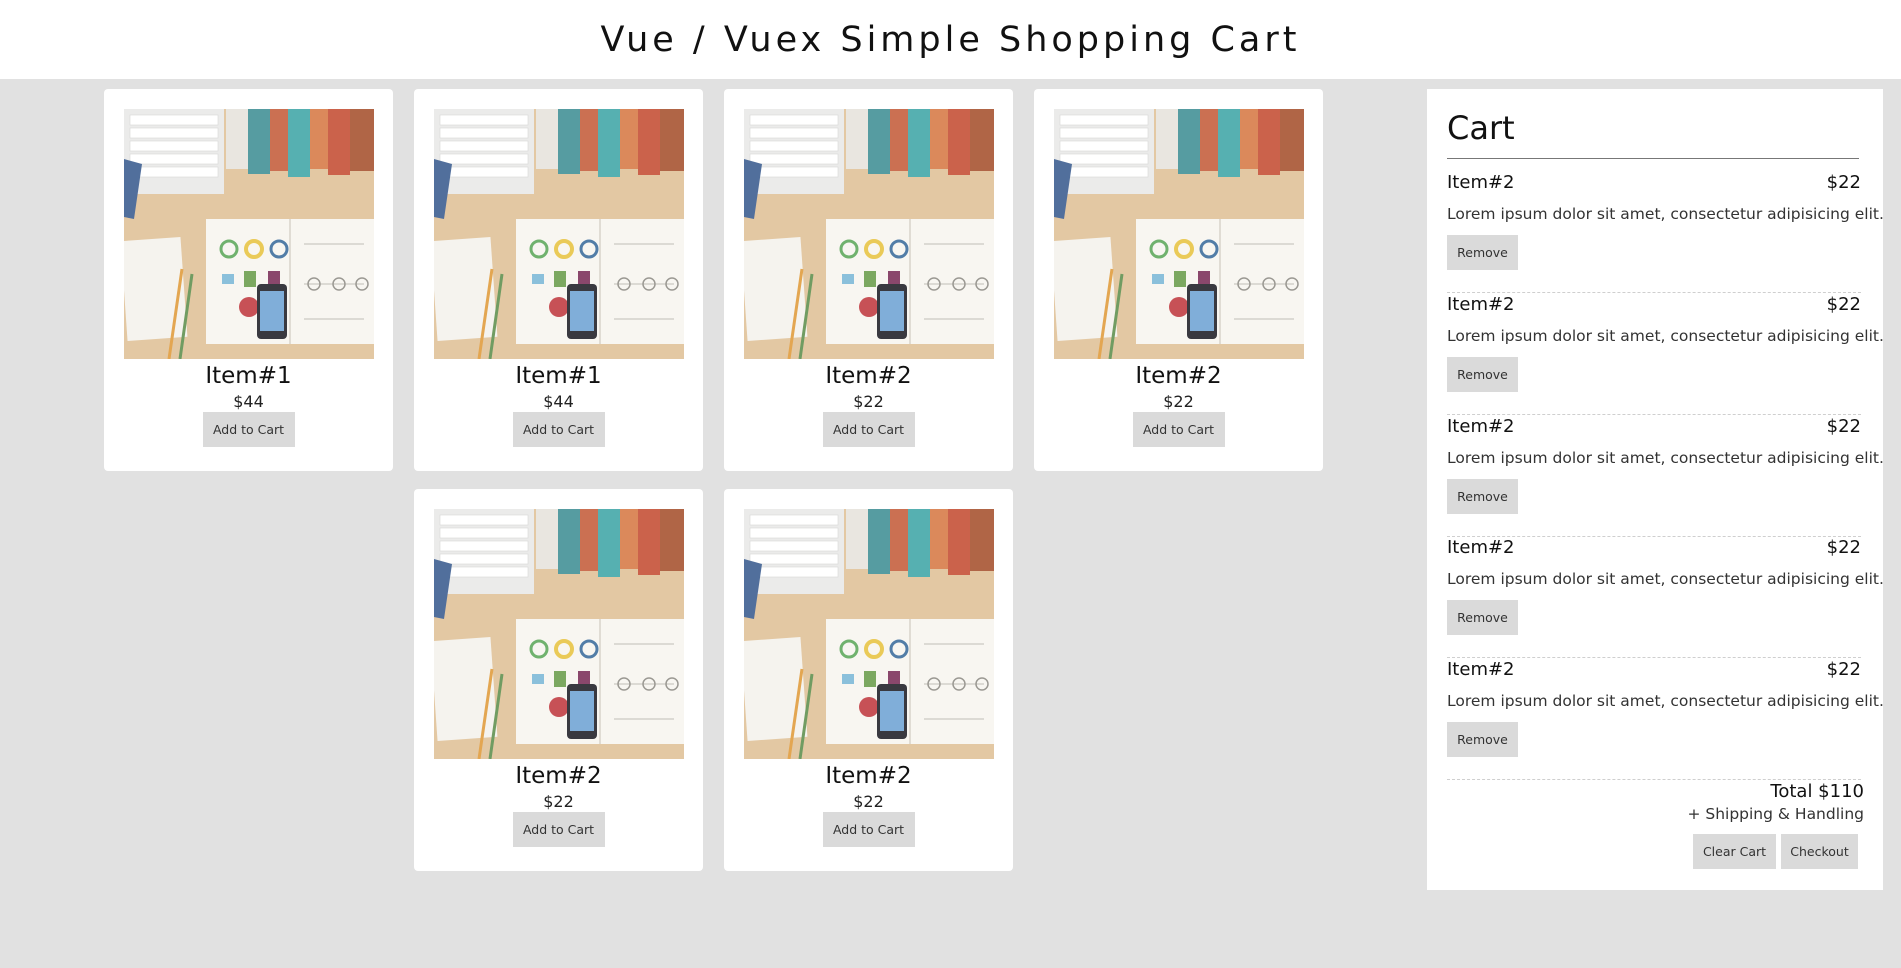 Image resolution: width=1901 pixels, height=968 pixels. What do you see at coordinates (1775, 814) in the screenshot?
I see `shipping-note: + Shipping & Handling` at bounding box center [1775, 814].